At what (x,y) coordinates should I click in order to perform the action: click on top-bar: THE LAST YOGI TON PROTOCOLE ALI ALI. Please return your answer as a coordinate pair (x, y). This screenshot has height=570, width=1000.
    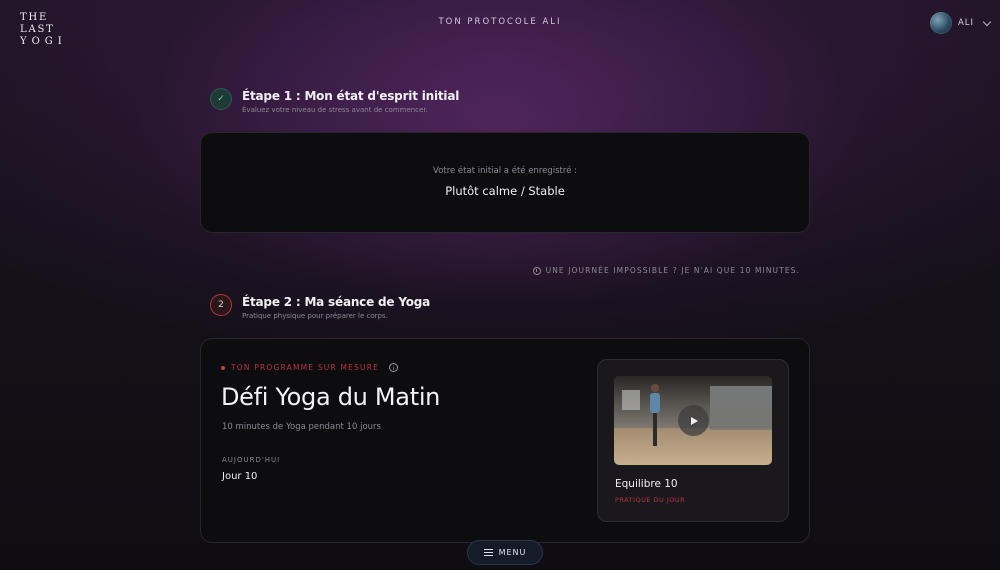
    Looking at the image, I should click on (500, 25).